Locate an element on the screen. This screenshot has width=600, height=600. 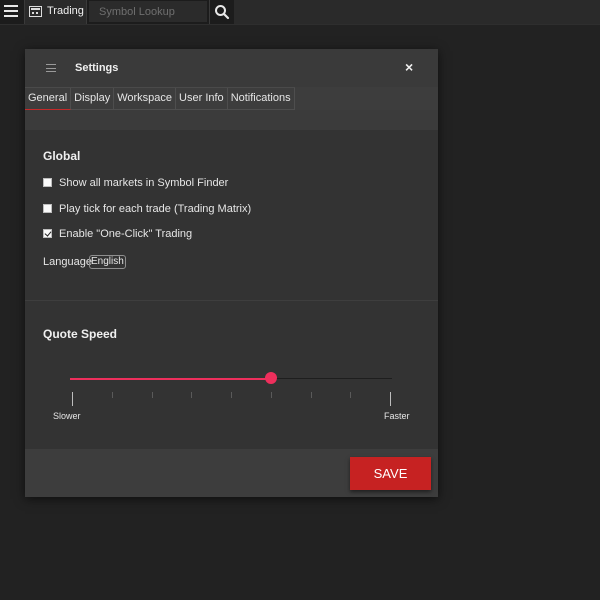
tab-band is located at coordinates (231, 120).